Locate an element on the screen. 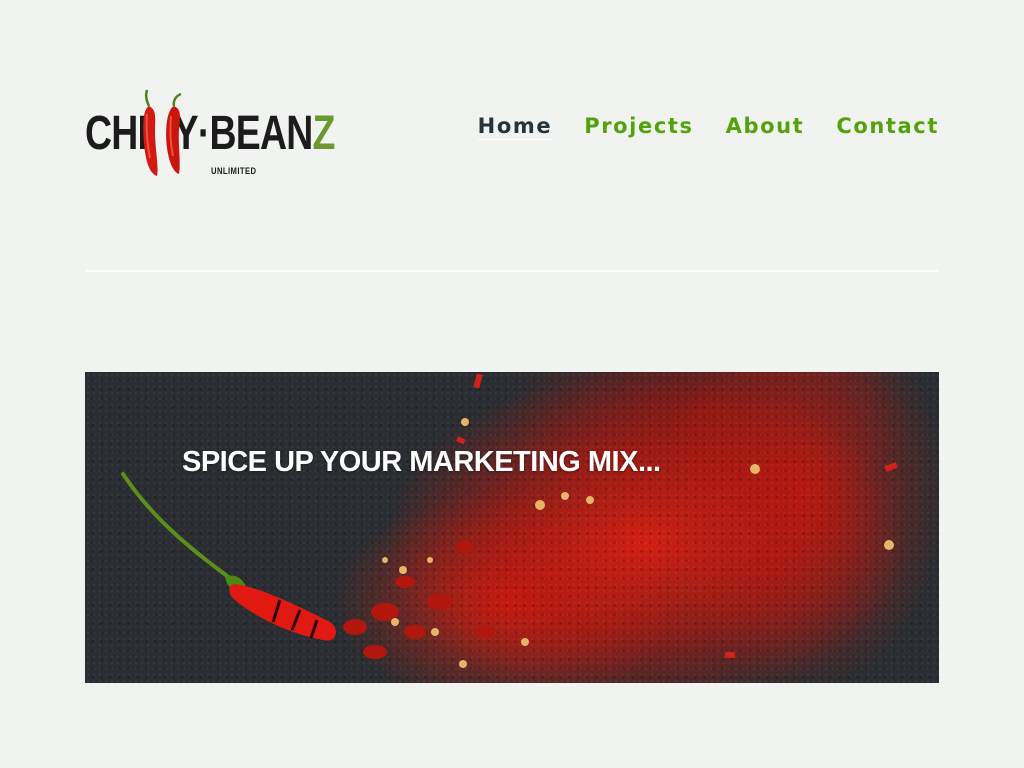 The width and height of the screenshot is (1024, 768). brand-logo: CHI Y·BEANZ UNLIMITED is located at coordinates (210, 134).